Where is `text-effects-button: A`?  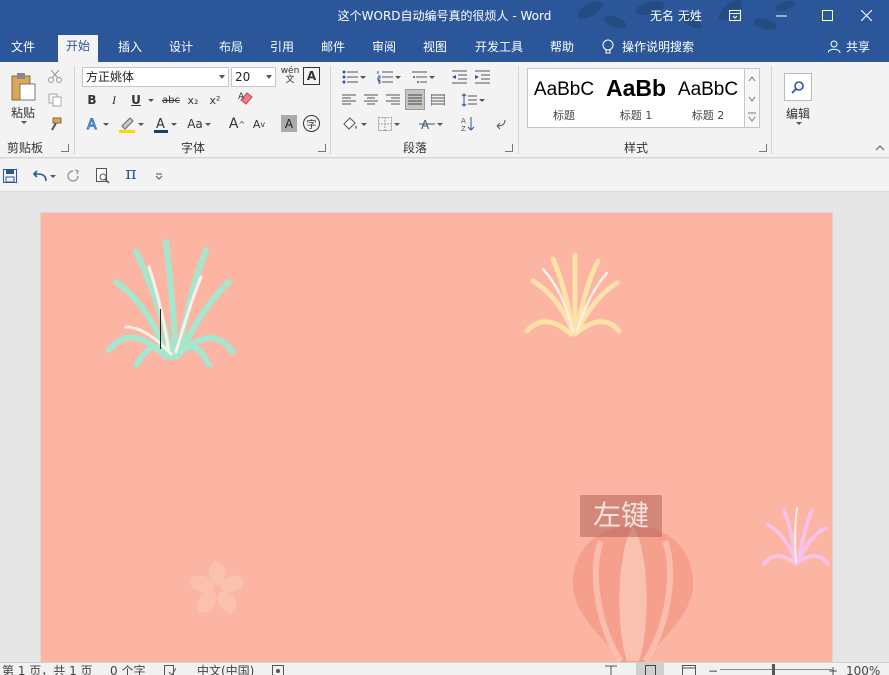
text-effects-button: A is located at coordinates (97, 124).